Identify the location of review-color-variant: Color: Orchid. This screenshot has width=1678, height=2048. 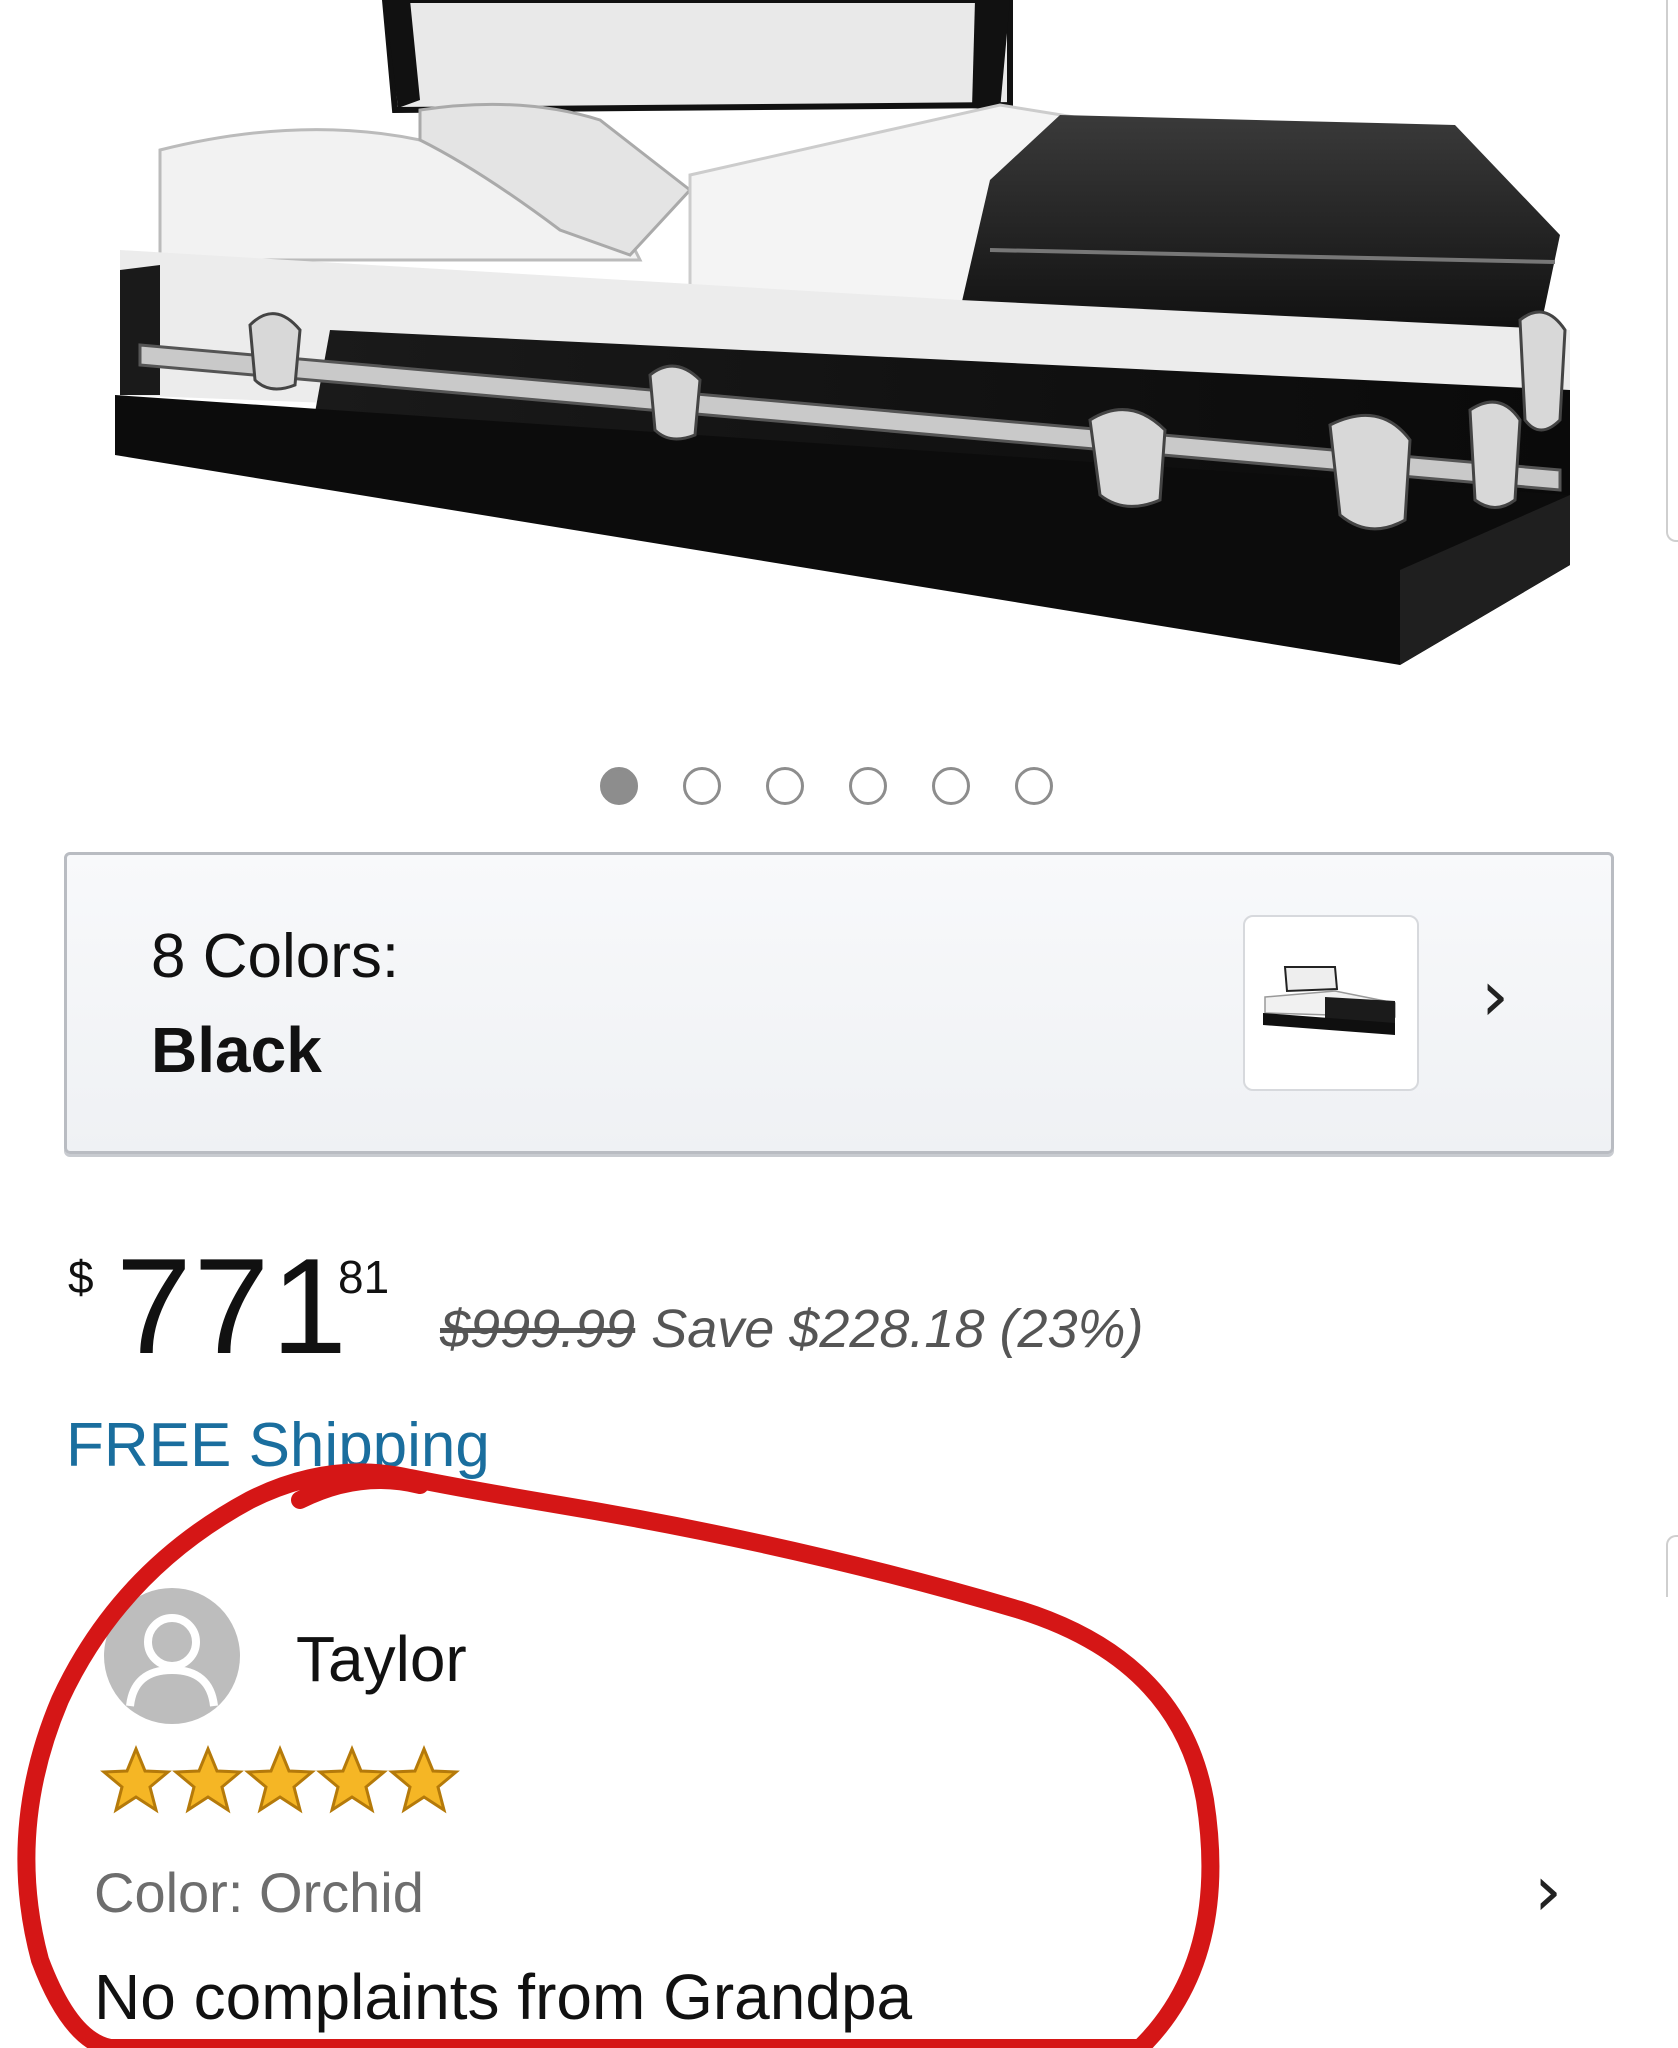
(259, 1892).